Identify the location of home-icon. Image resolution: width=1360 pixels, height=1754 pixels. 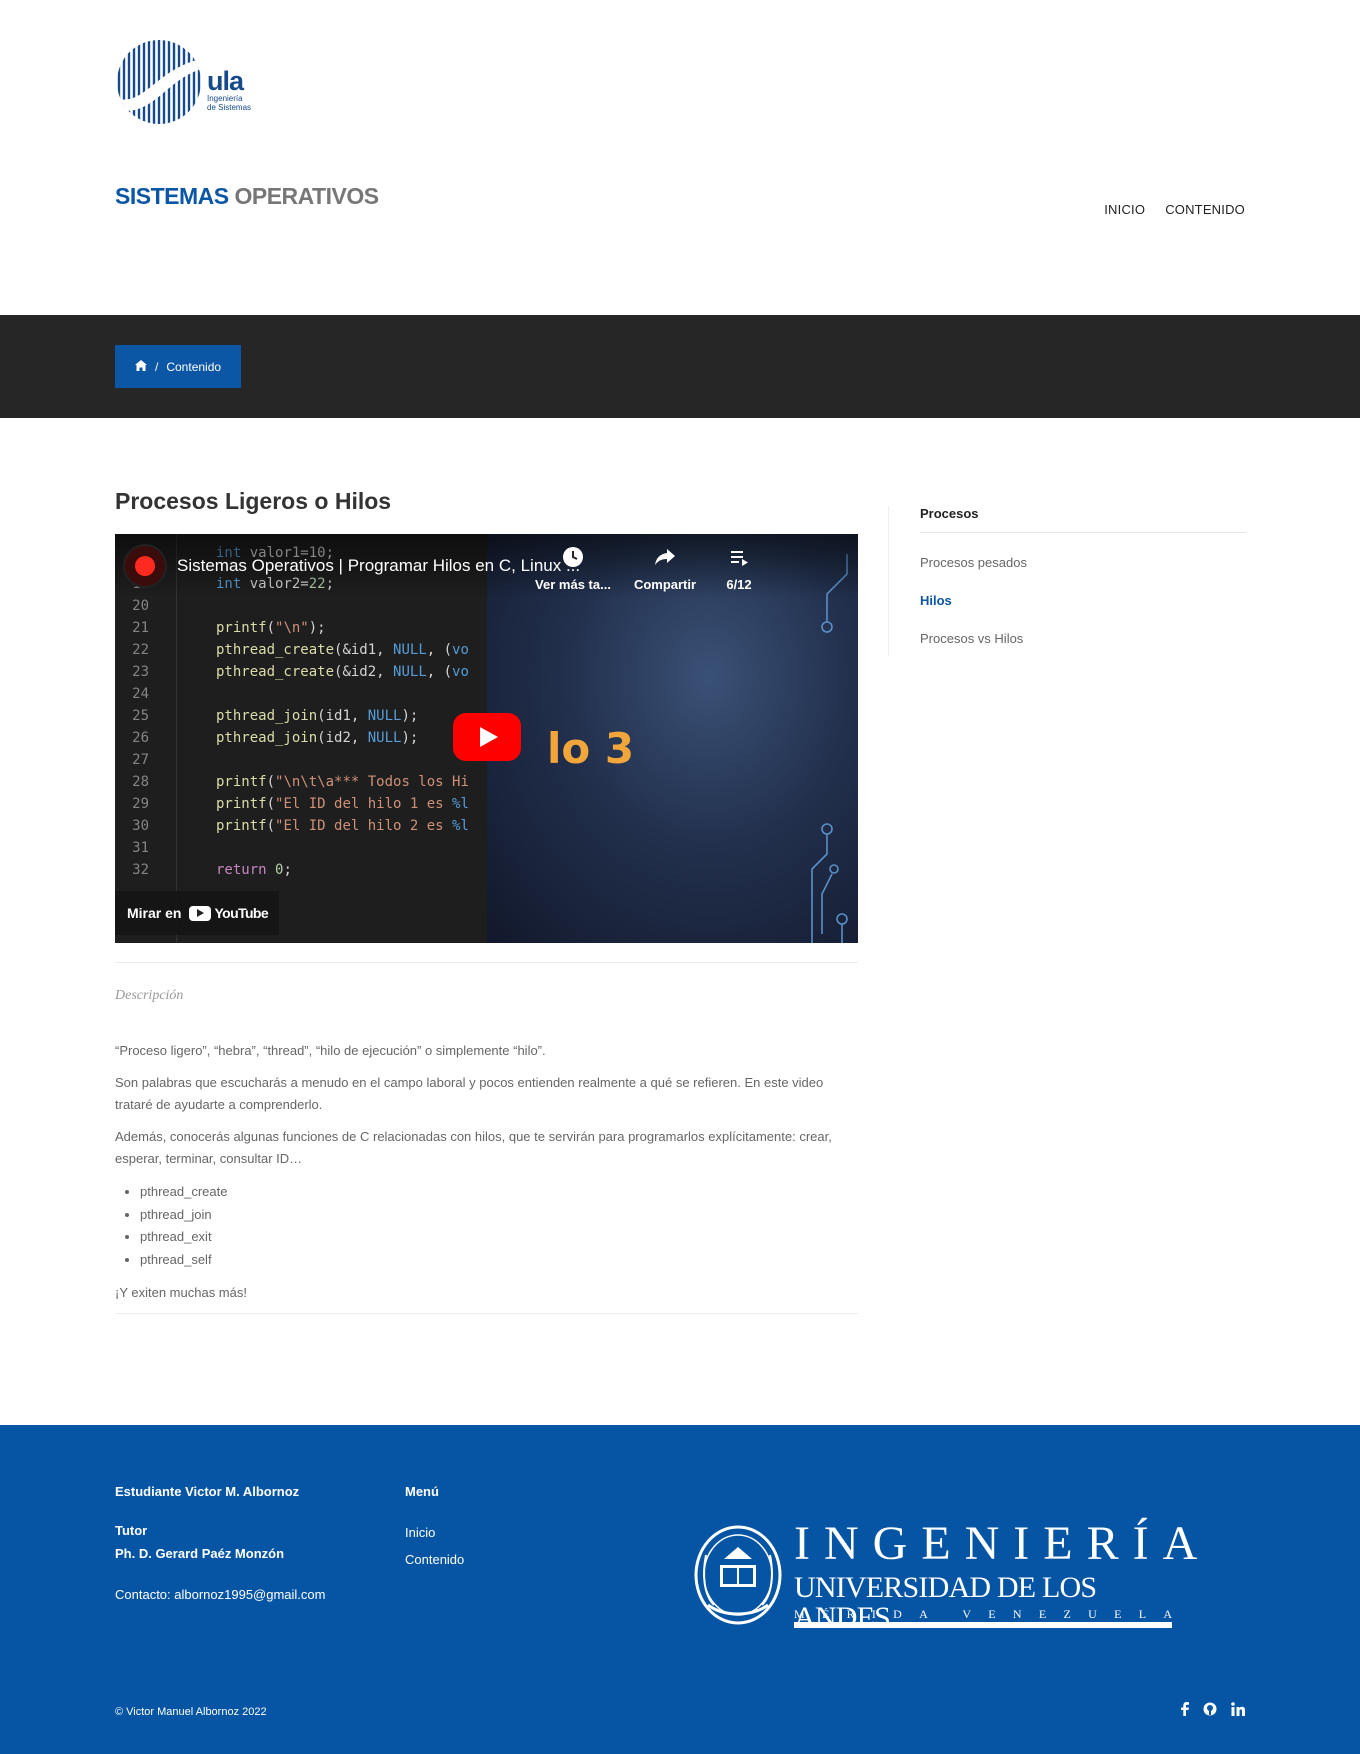
(141, 366).